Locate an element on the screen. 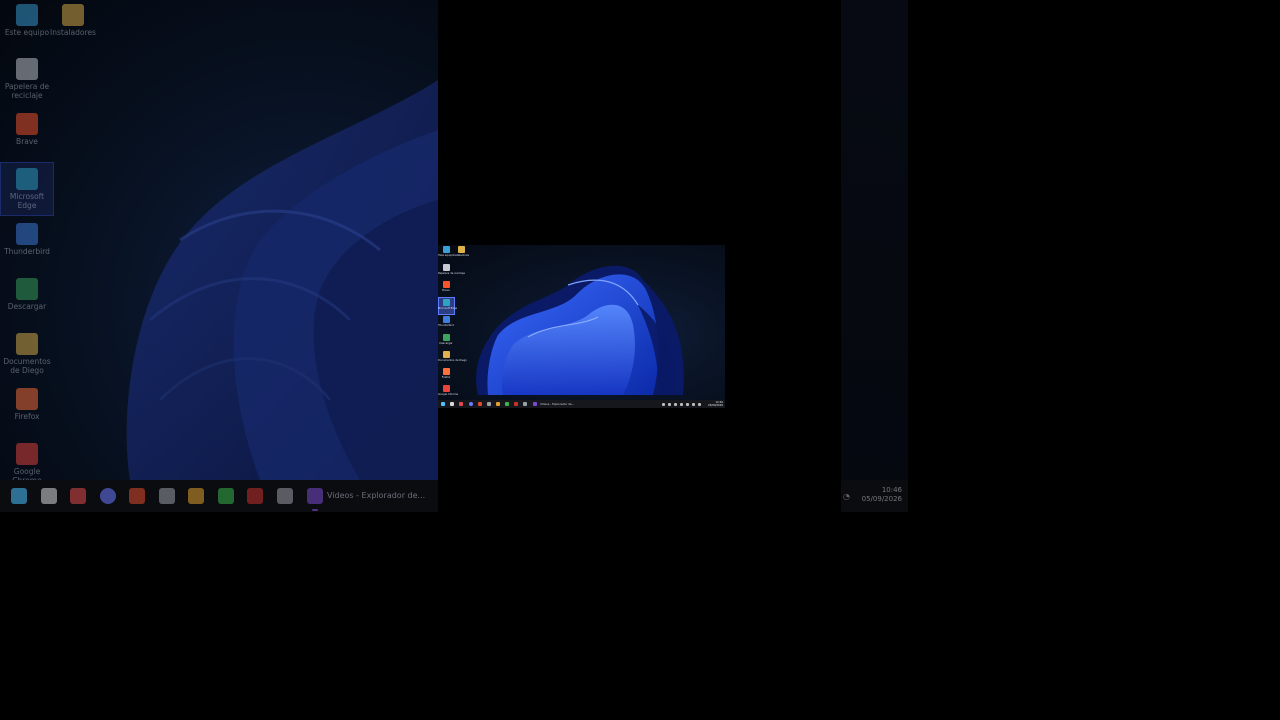  chevron-up-icon is located at coordinates (663, 404).